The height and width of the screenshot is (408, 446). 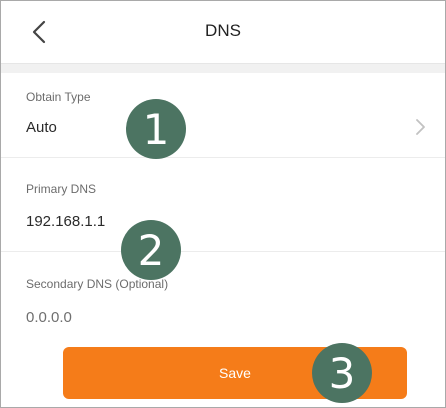 I want to click on primary-dns-input: 192.168.1.1, so click(x=65, y=221).